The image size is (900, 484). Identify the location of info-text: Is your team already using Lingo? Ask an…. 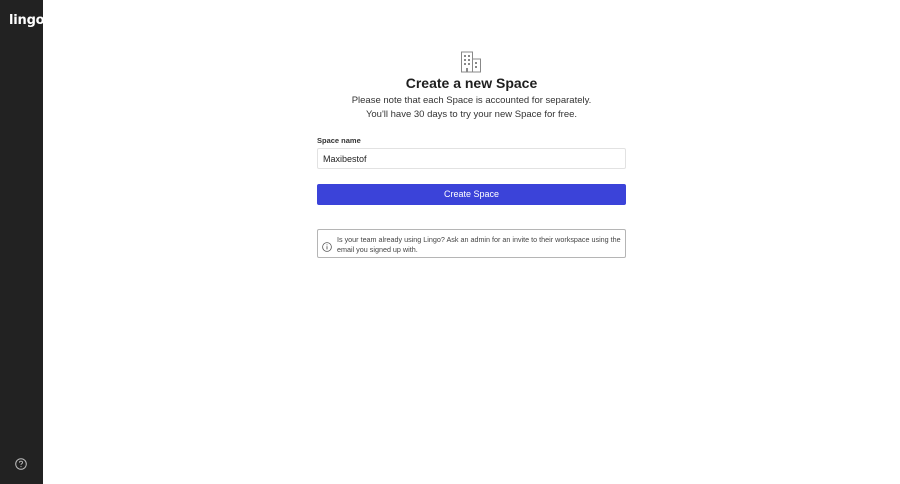
(479, 244).